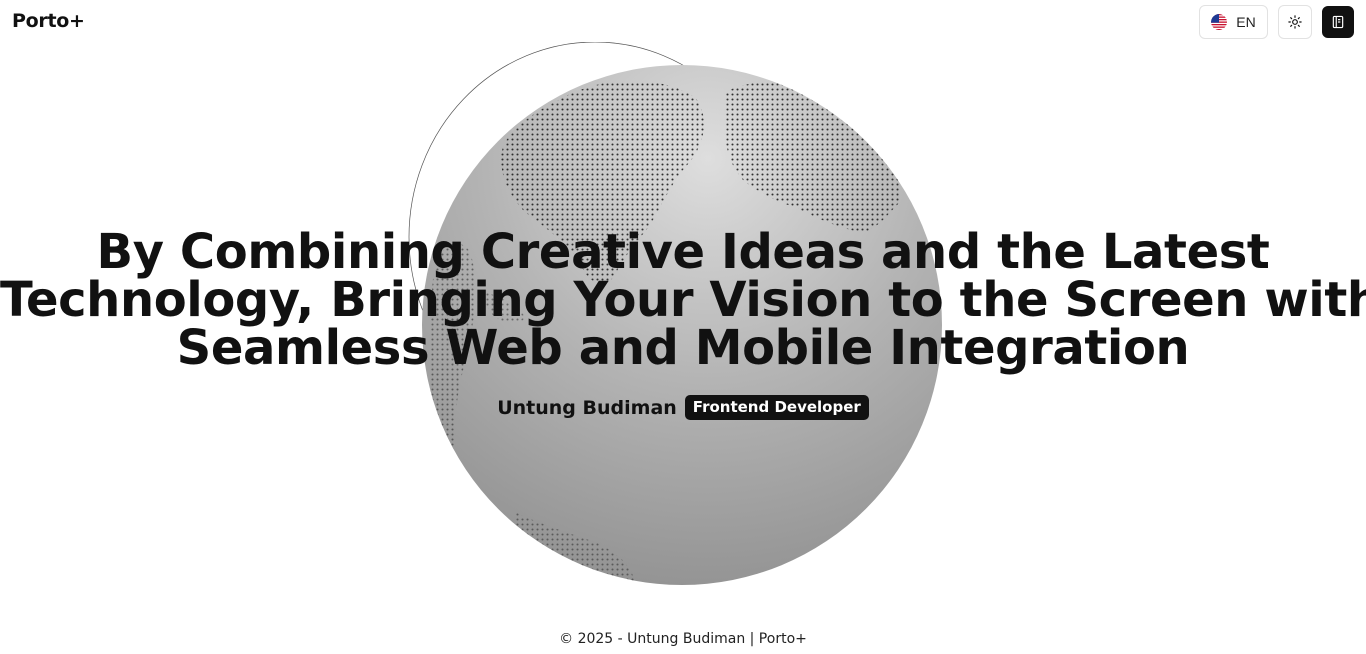 This screenshot has height=654, width=1366. What do you see at coordinates (683, 348) in the screenshot?
I see `hero-headline-line: Seamless Web and Mobile Integration` at bounding box center [683, 348].